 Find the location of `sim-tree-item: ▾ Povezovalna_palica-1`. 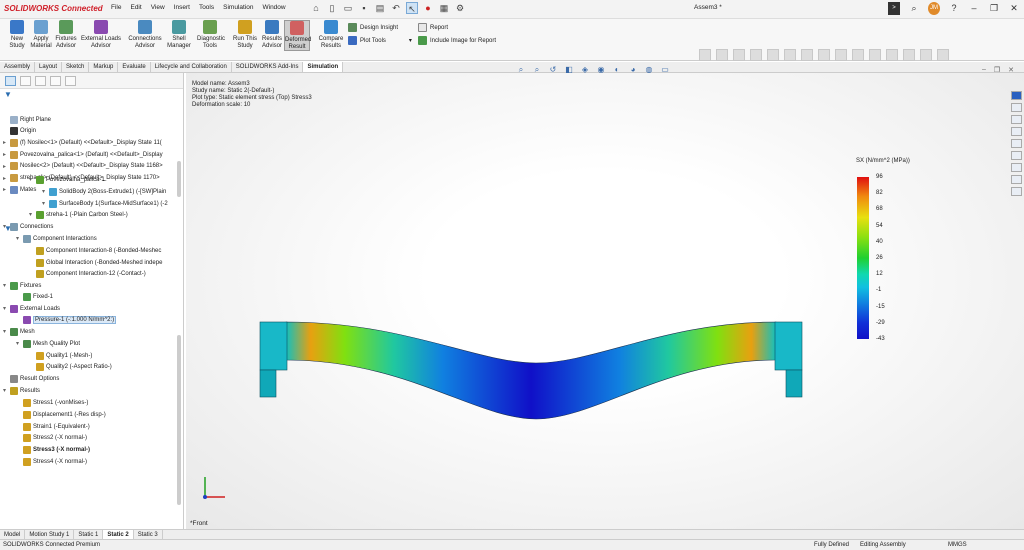

sim-tree-item: ▾ Povezovalna_palica-1 is located at coordinates (67, 179).